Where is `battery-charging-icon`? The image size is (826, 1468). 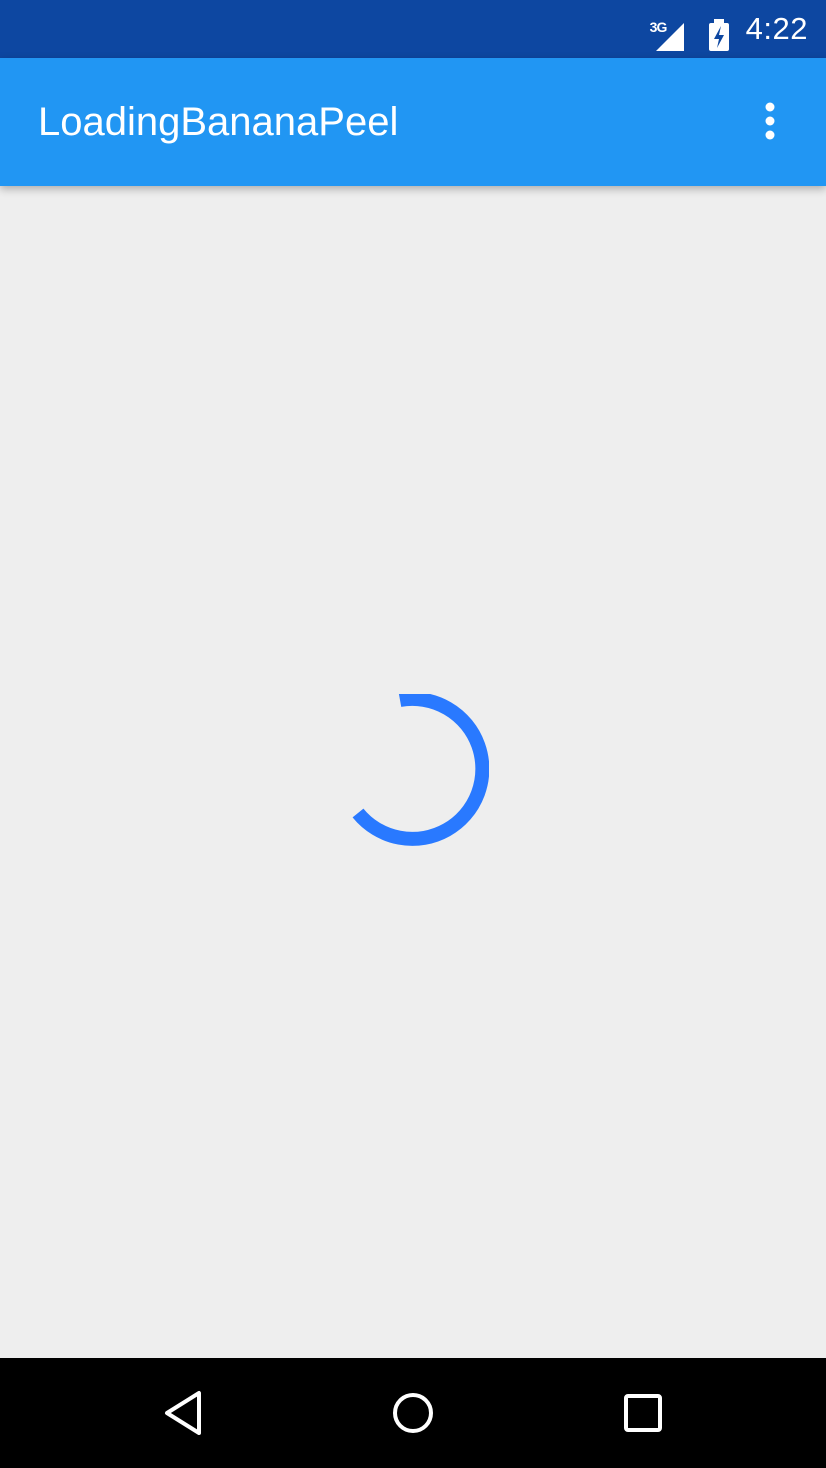 battery-charging-icon is located at coordinates (719, 29).